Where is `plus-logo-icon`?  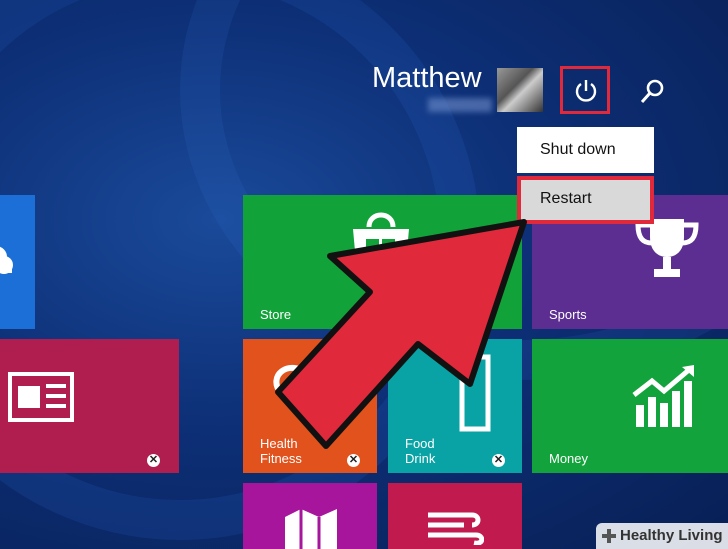
plus-logo-icon is located at coordinates (609, 536).